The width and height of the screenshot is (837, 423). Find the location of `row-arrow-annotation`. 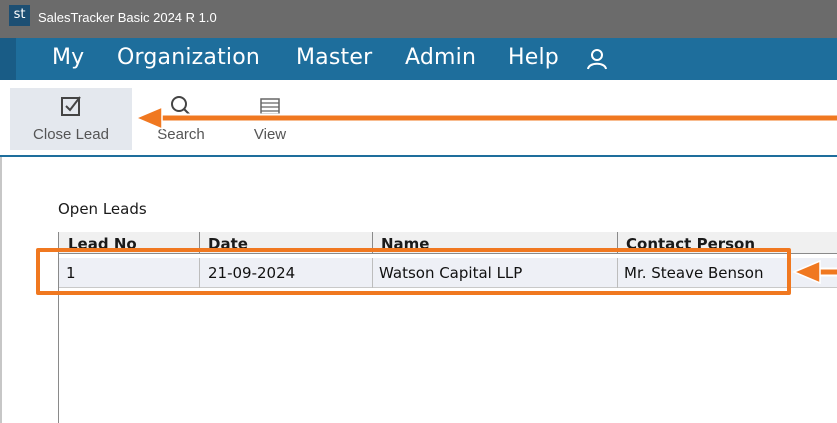

row-arrow-annotation is located at coordinates (814, 272).